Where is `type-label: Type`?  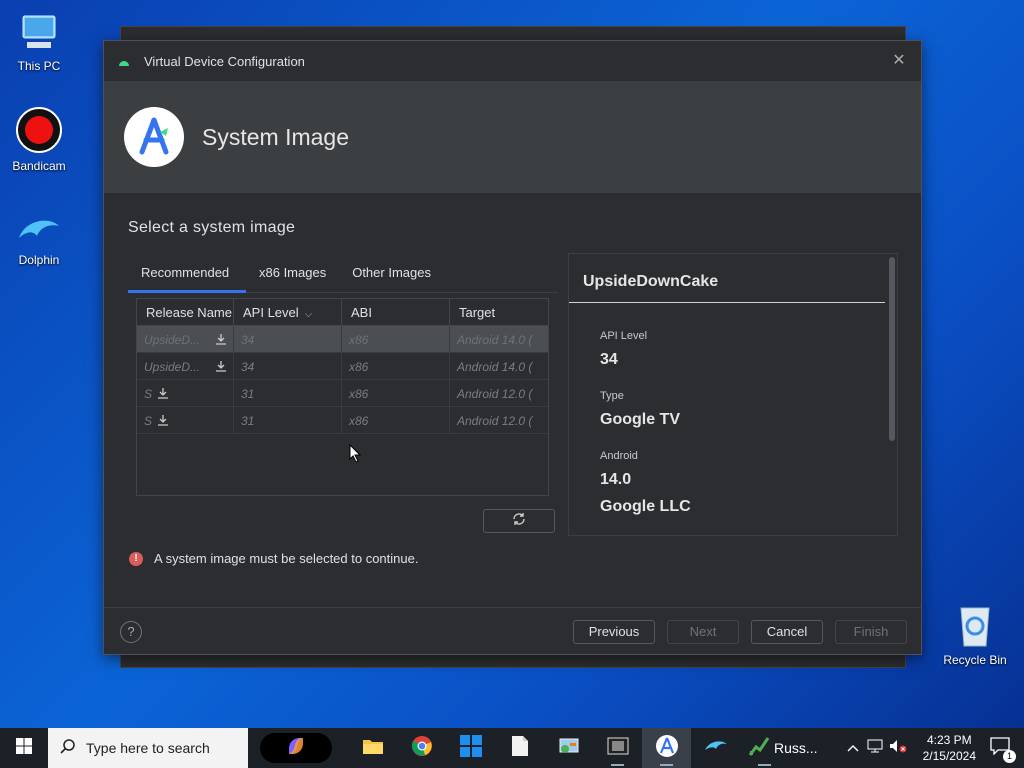
type-label: Type is located at coordinates (612, 396).